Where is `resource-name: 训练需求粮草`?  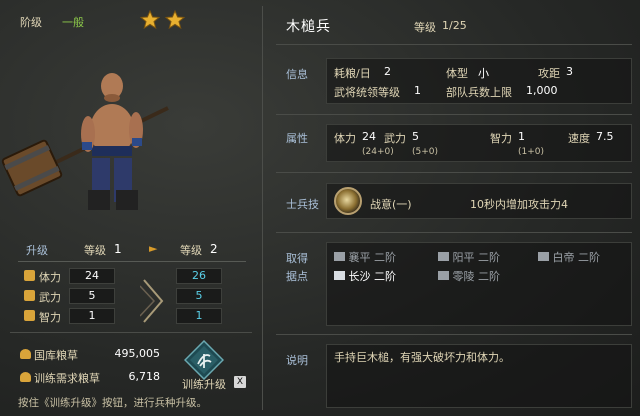
resource-name: 训练需求粮草 is located at coordinates (67, 378).